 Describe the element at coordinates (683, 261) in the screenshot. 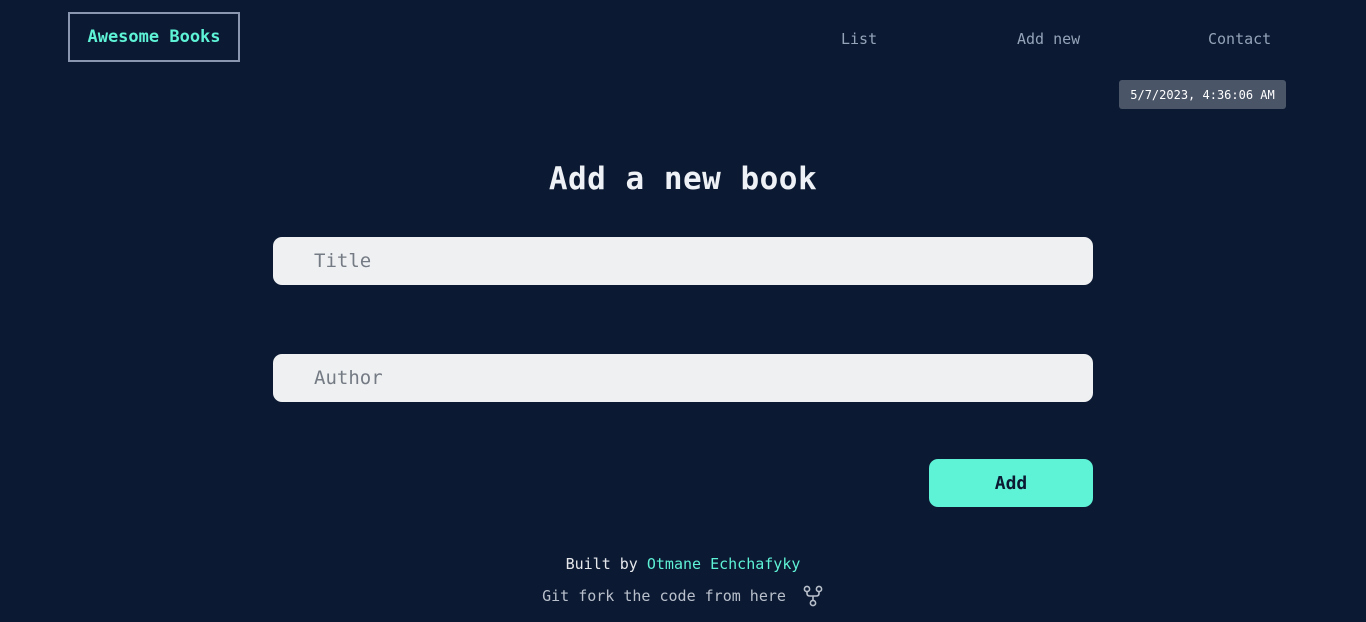

I see `title-input` at that location.